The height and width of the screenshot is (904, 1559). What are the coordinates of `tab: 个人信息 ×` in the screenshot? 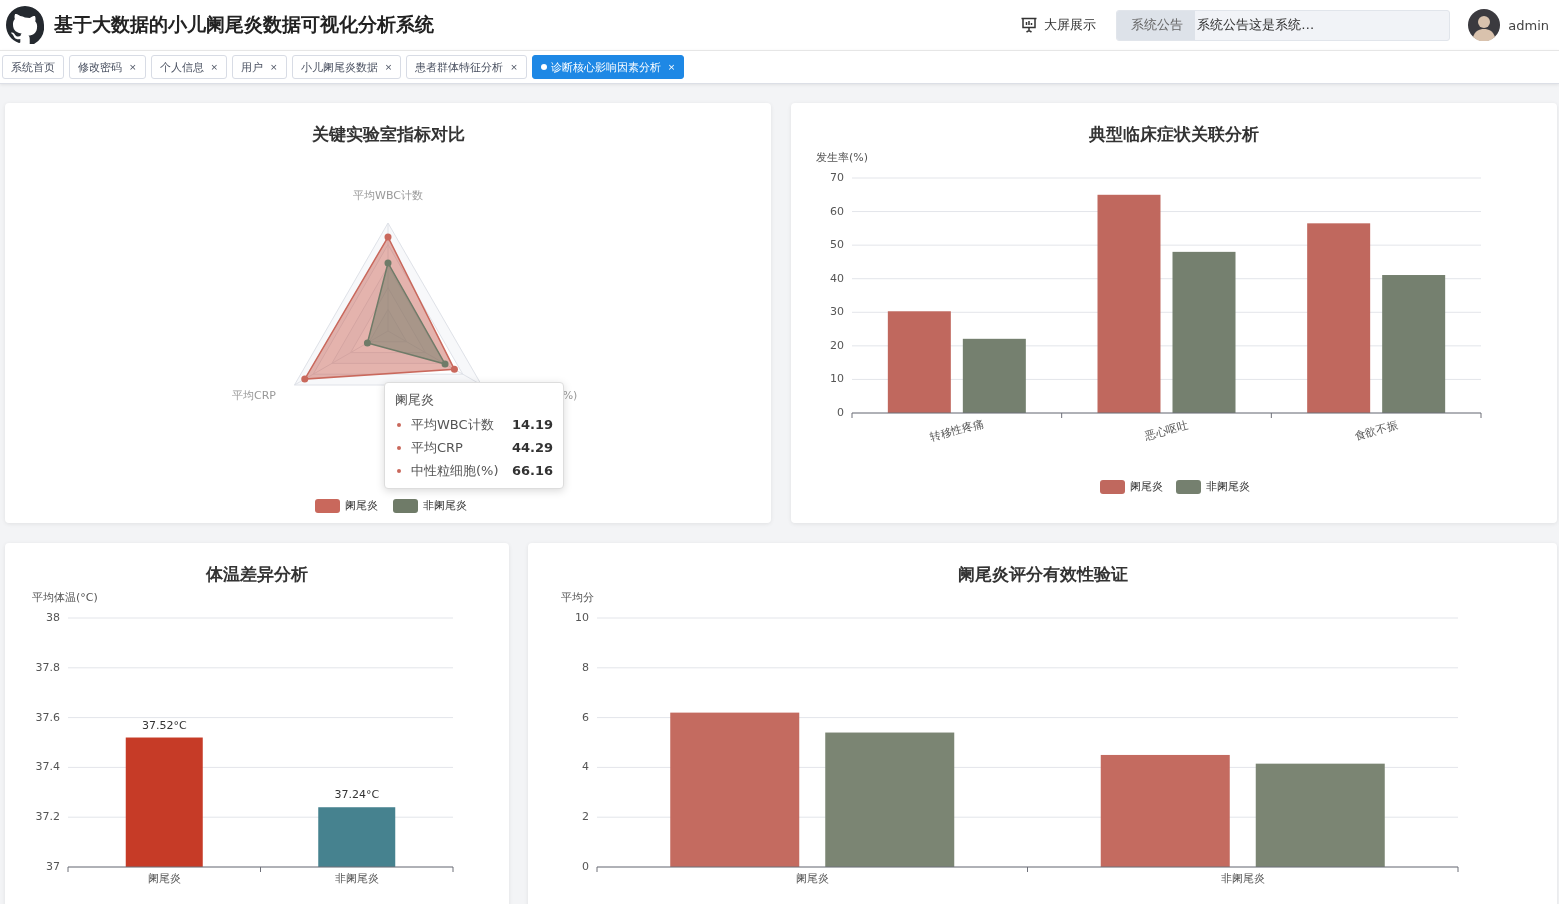 It's located at (189, 67).